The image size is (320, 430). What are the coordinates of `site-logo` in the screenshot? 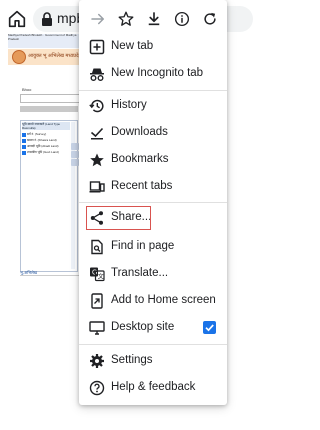 It's located at (19, 57).